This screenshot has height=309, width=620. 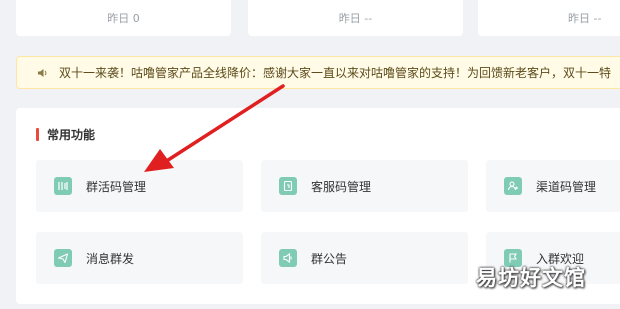 What do you see at coordinates (341, 186) in the screenshot?
I see `function-label: 客服码管理` at bounding box center [341, 186].